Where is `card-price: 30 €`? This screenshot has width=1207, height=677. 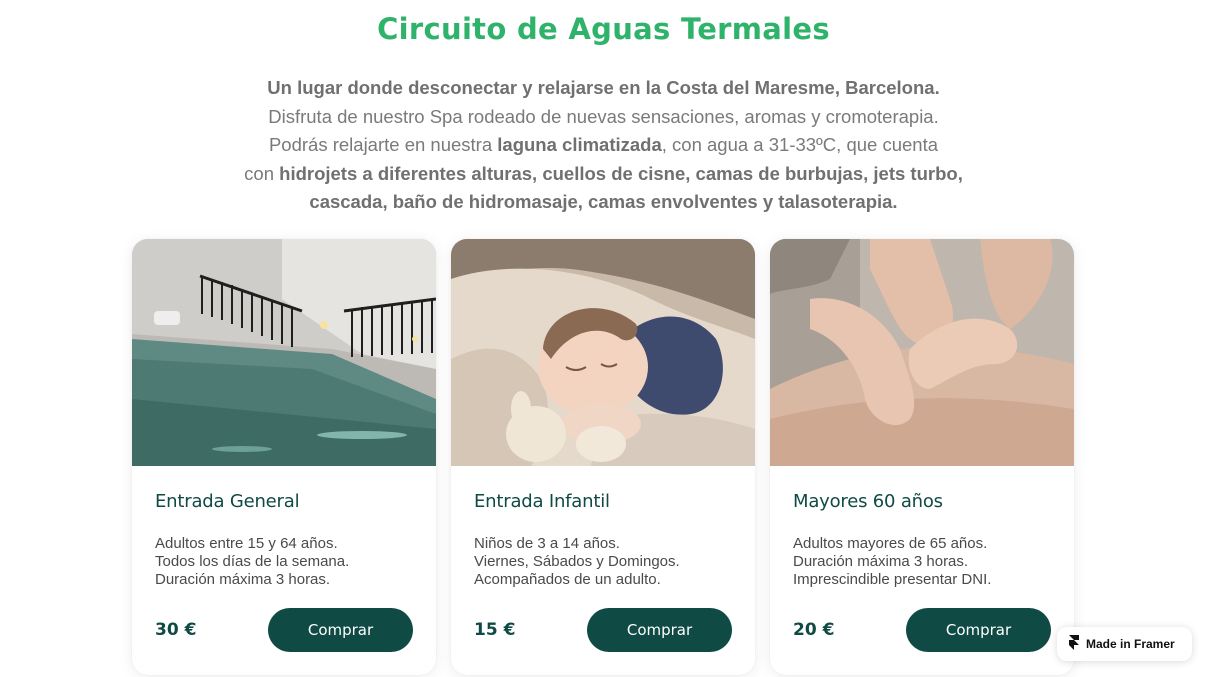
card-price: 30 € is located at coordinates (176, 630).